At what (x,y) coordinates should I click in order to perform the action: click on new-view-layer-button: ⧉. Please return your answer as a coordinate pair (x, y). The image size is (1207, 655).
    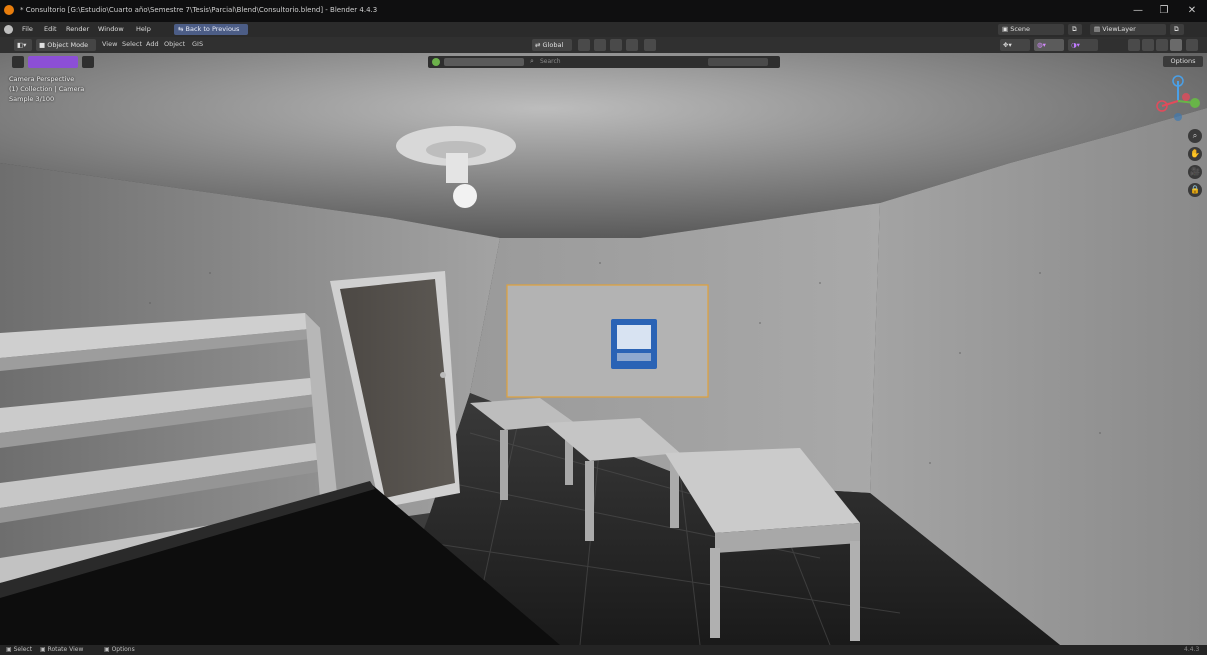
    Looking at the image, I should click on (1177, 29).